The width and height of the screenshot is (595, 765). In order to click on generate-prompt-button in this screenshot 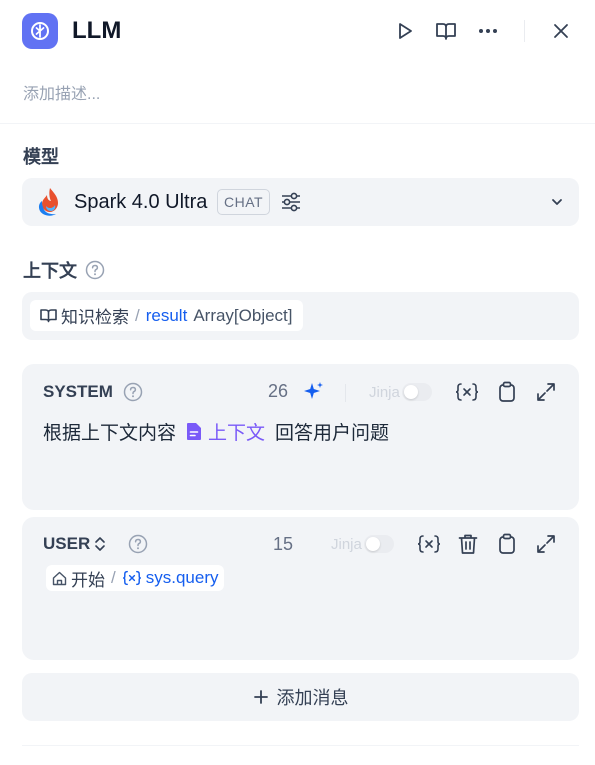, I will do `click(314, 392)`.